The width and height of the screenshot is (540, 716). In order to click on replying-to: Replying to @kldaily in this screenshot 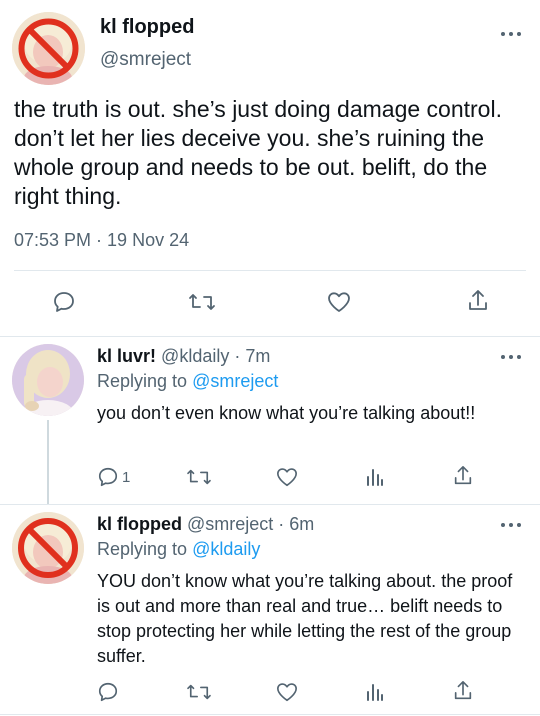, I will do `click(178, 549)`.